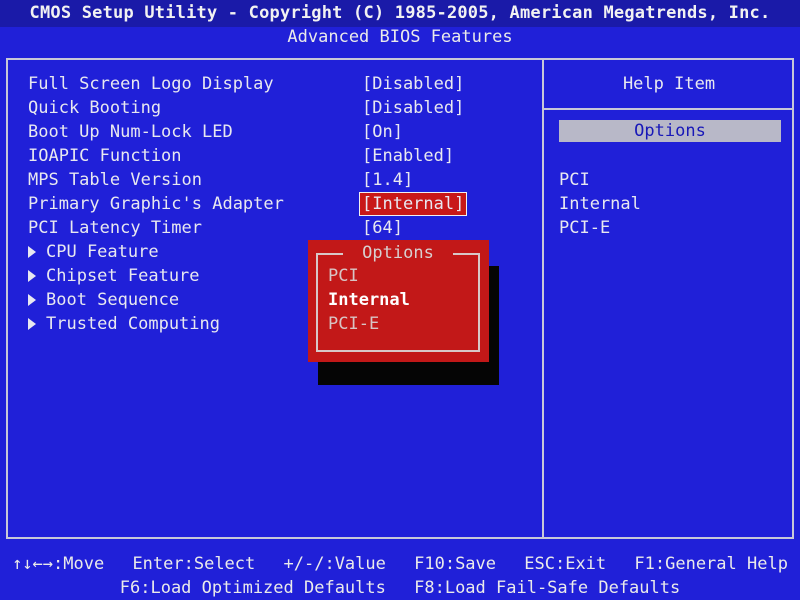 This screenshot has width=800, height=600. What do you see at coordinates (115, 228) in the screenshot?
I see `setting-label: PCI Latency Timer` at bounding box center [115, 228].